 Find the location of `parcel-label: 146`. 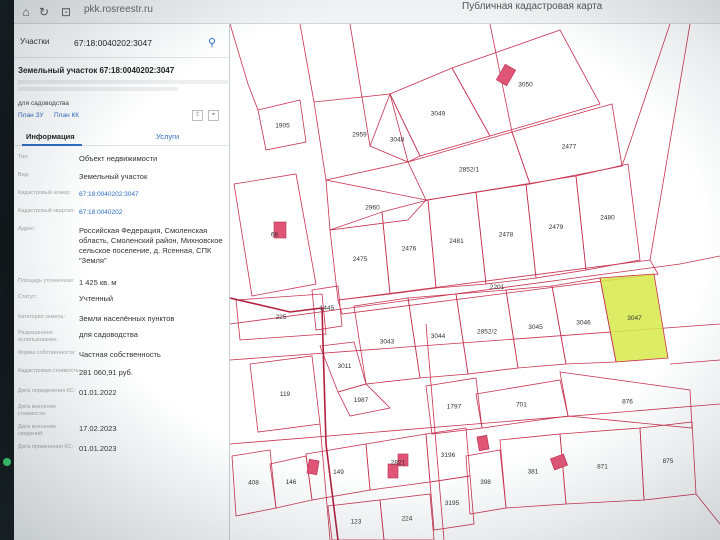

parcel-label: 146 is located at coordinates (291, 482).